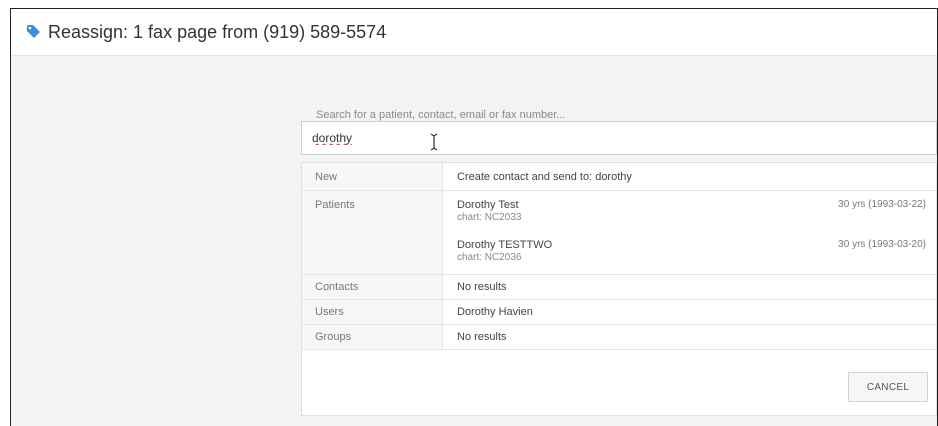 This screenshot has height=426, width=938. What do you see at coordinates (882, 244) in the screenshot?
I see `patient-age: 30 yrs (1993-03-20)` at bounding box center [882, 244].